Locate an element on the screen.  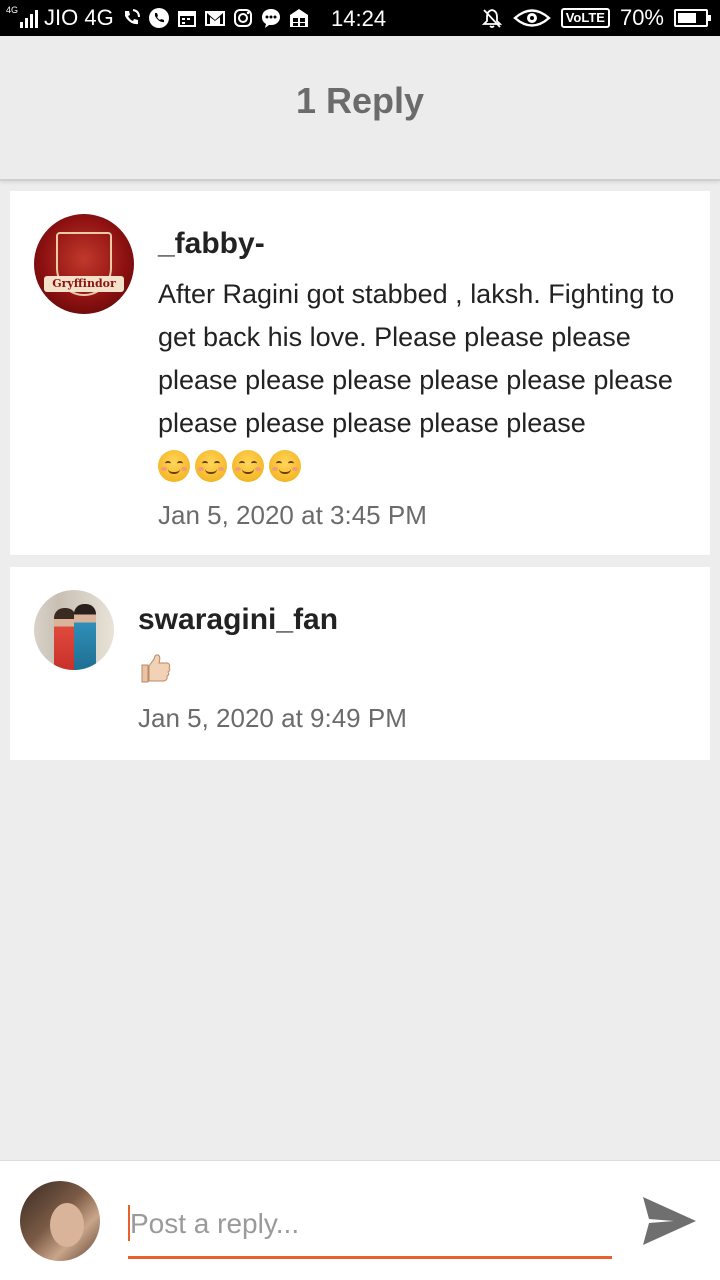
clock: 14:24 is located at coordinates (359, 18).